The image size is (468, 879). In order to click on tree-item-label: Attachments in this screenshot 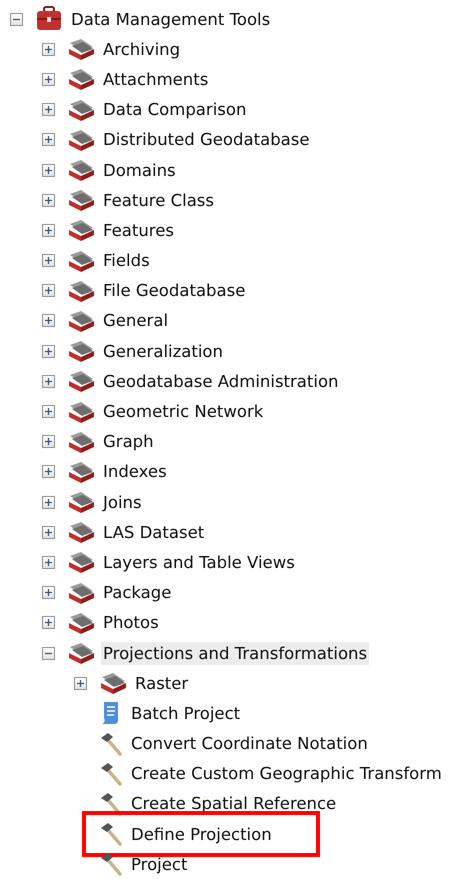, I will do `click(155, 79)`.